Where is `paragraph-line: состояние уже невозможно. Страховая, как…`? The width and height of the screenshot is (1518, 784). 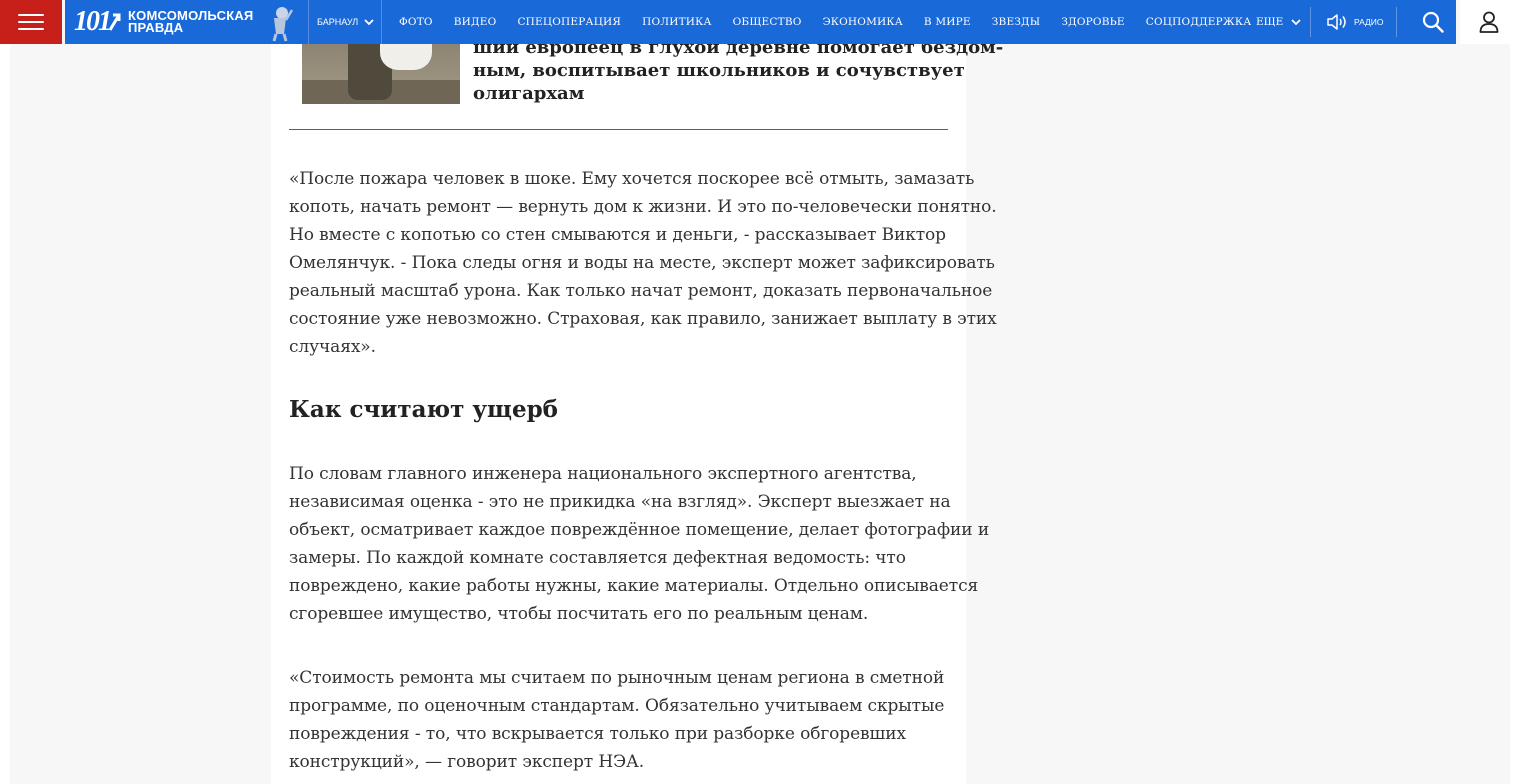 paragraph-line: состояние уже невозможно. Страховая, как… is located at coordinates (643, 319).